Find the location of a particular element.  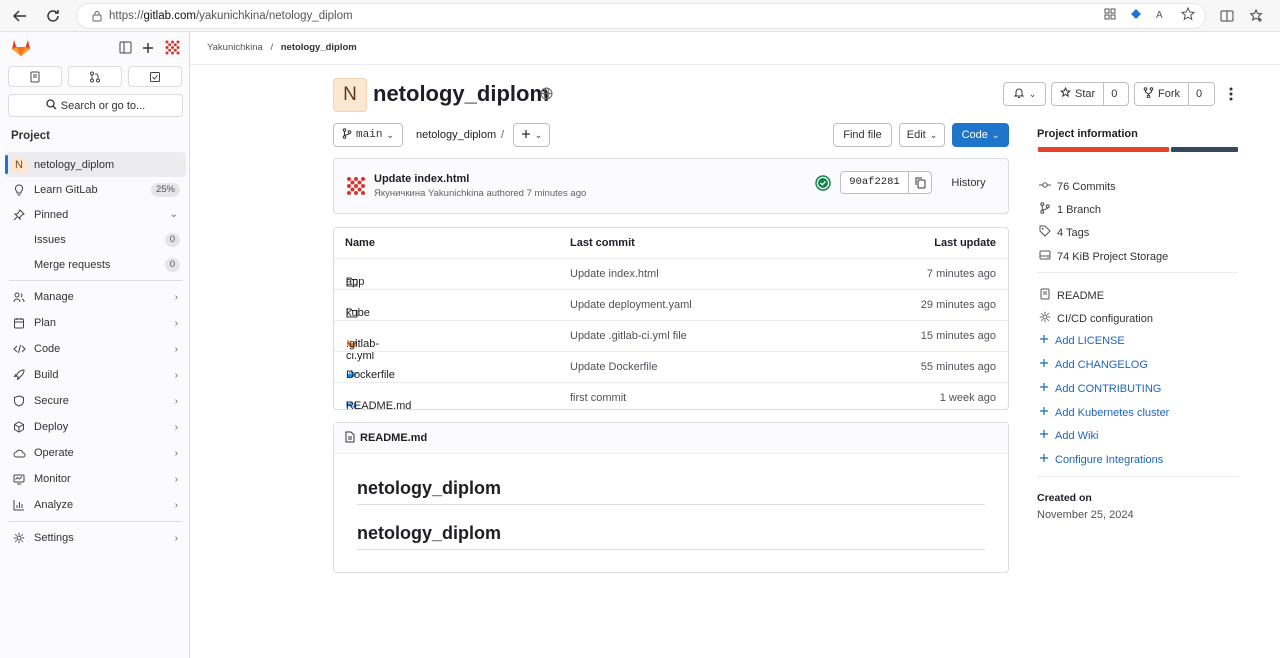

storage-link: 74 KiB Project Storage is located at coordinates (1103, 256).